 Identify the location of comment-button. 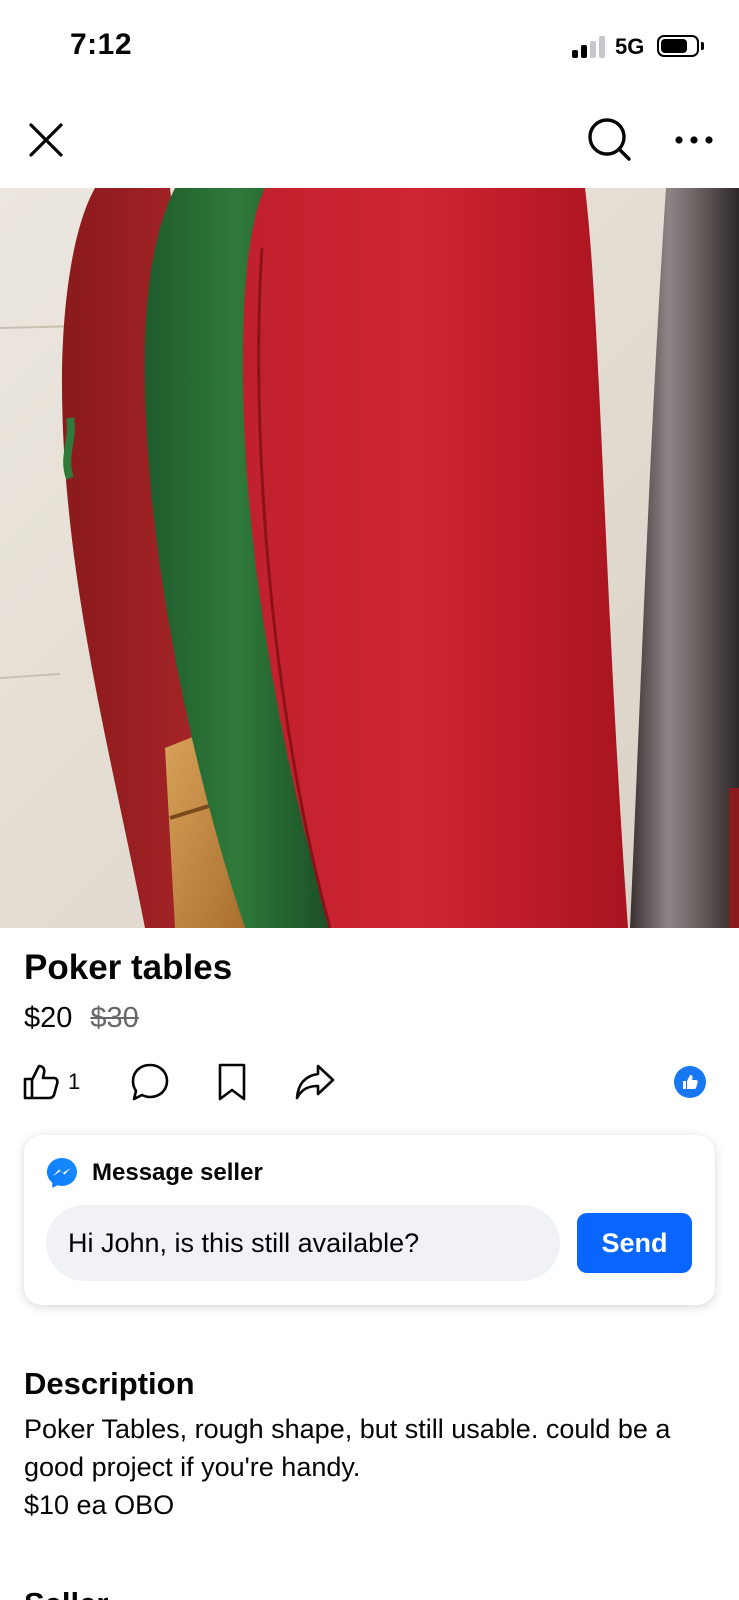
(150, 1082).